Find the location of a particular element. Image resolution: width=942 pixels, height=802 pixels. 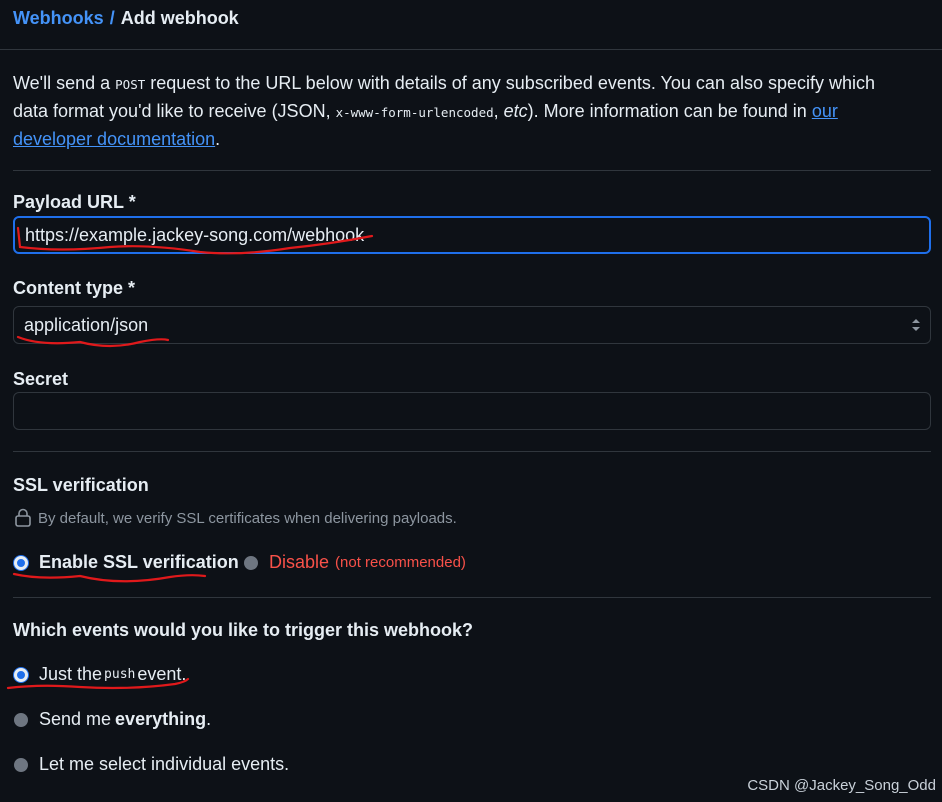

annotation-underline-ssl is located at coordinates (109, 577).